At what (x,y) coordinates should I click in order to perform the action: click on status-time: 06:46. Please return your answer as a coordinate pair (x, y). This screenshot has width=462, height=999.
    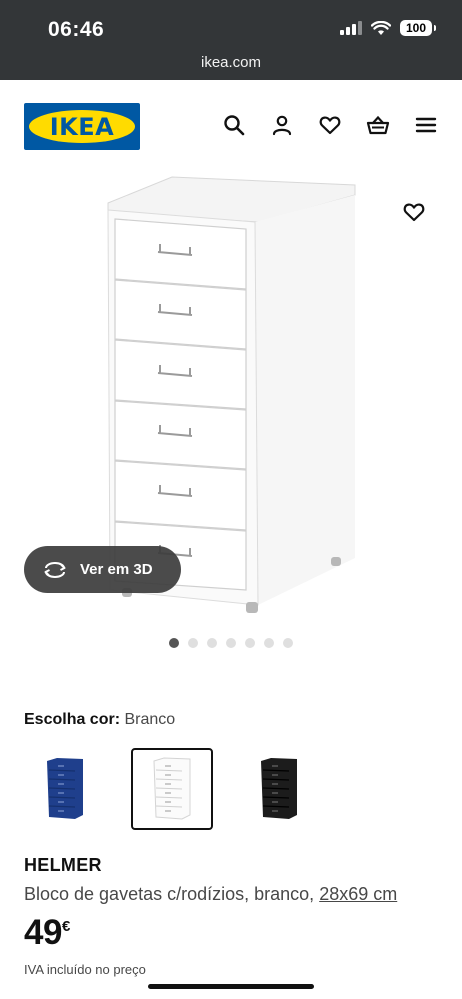
    Looking at the image, I should click on (76, 29).